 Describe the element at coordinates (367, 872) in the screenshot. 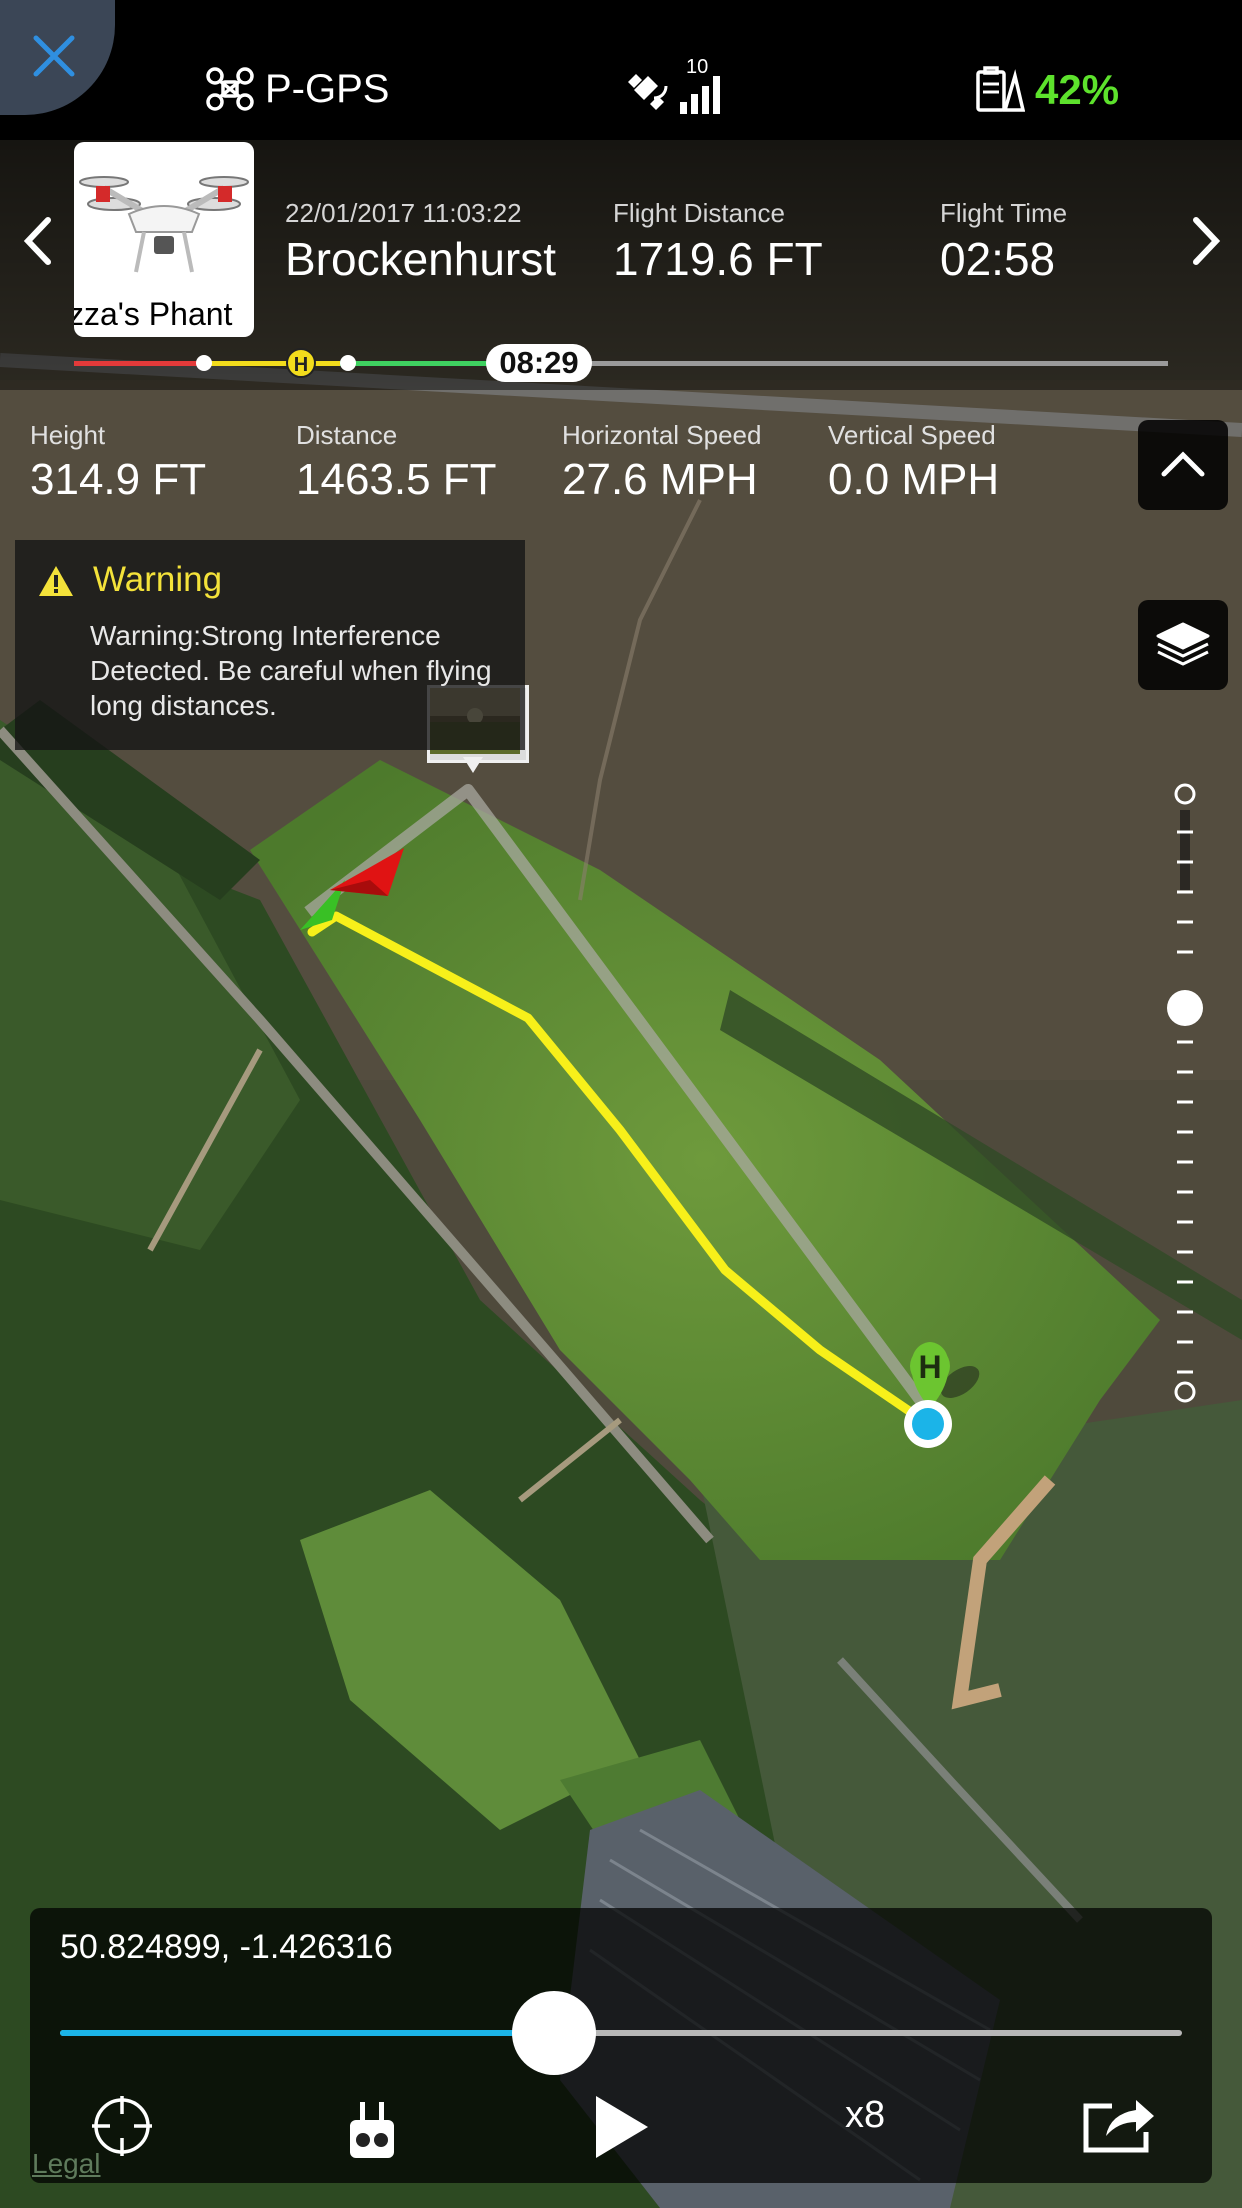

I see `aircraft-heading-icon` at that location.